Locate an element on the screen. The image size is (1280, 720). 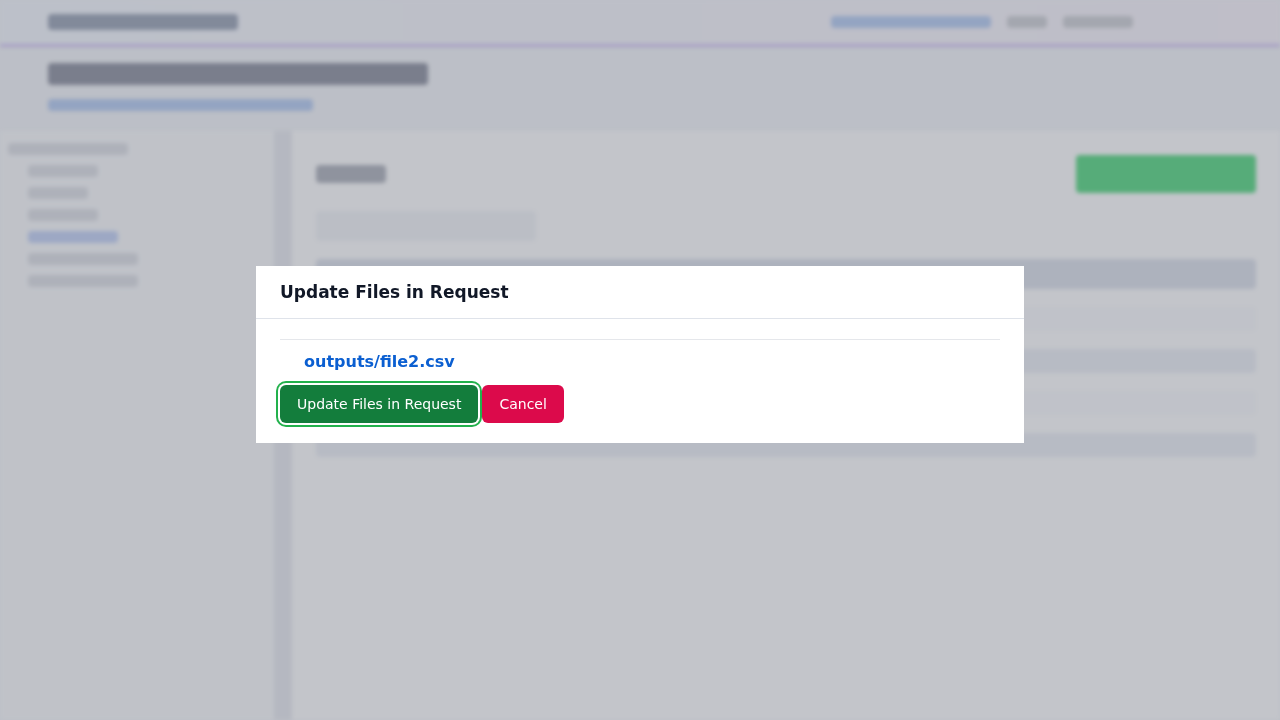
section-title is located at coordinates (351, 174).